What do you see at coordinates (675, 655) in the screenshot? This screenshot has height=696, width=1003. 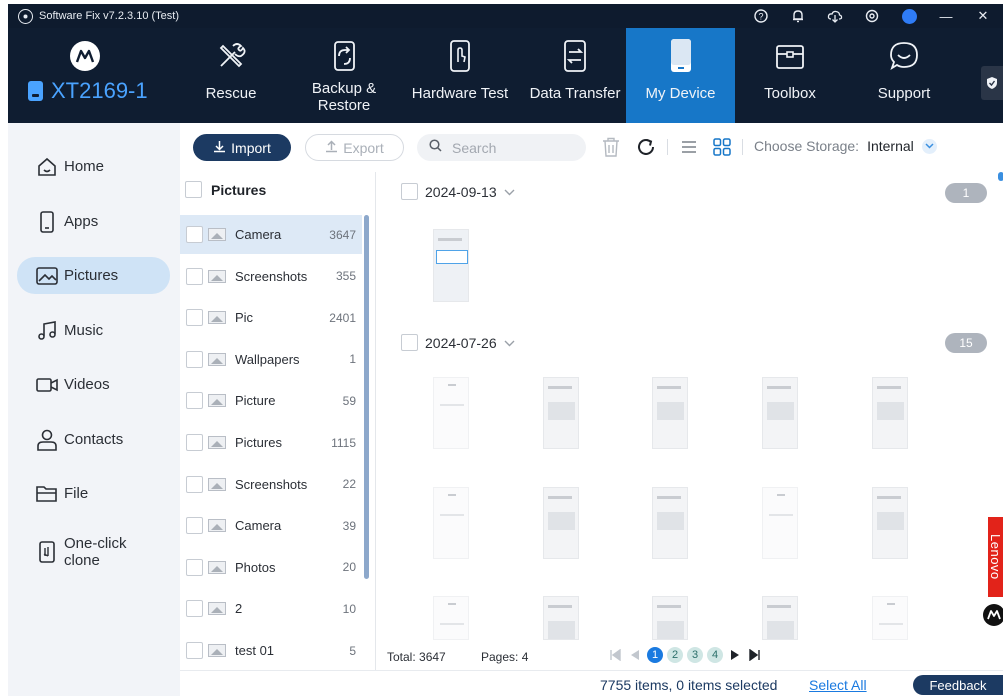 I see `page-2-button: 2` at bounding box center [675, 655].